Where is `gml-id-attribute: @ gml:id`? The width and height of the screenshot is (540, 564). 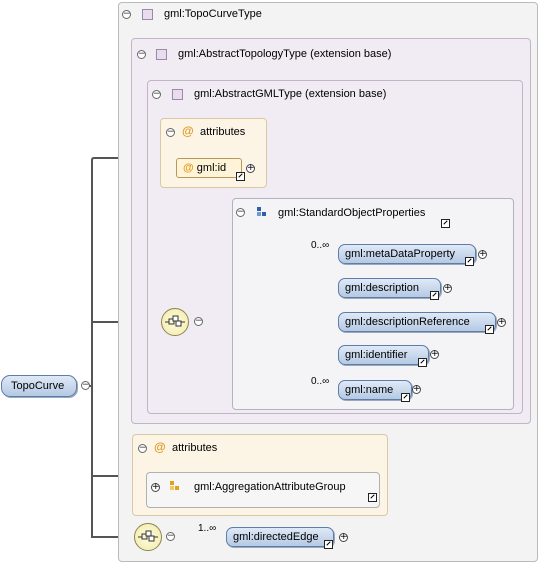 gml-id-attribute: @ gml:id is located at coordinates (209, 168).